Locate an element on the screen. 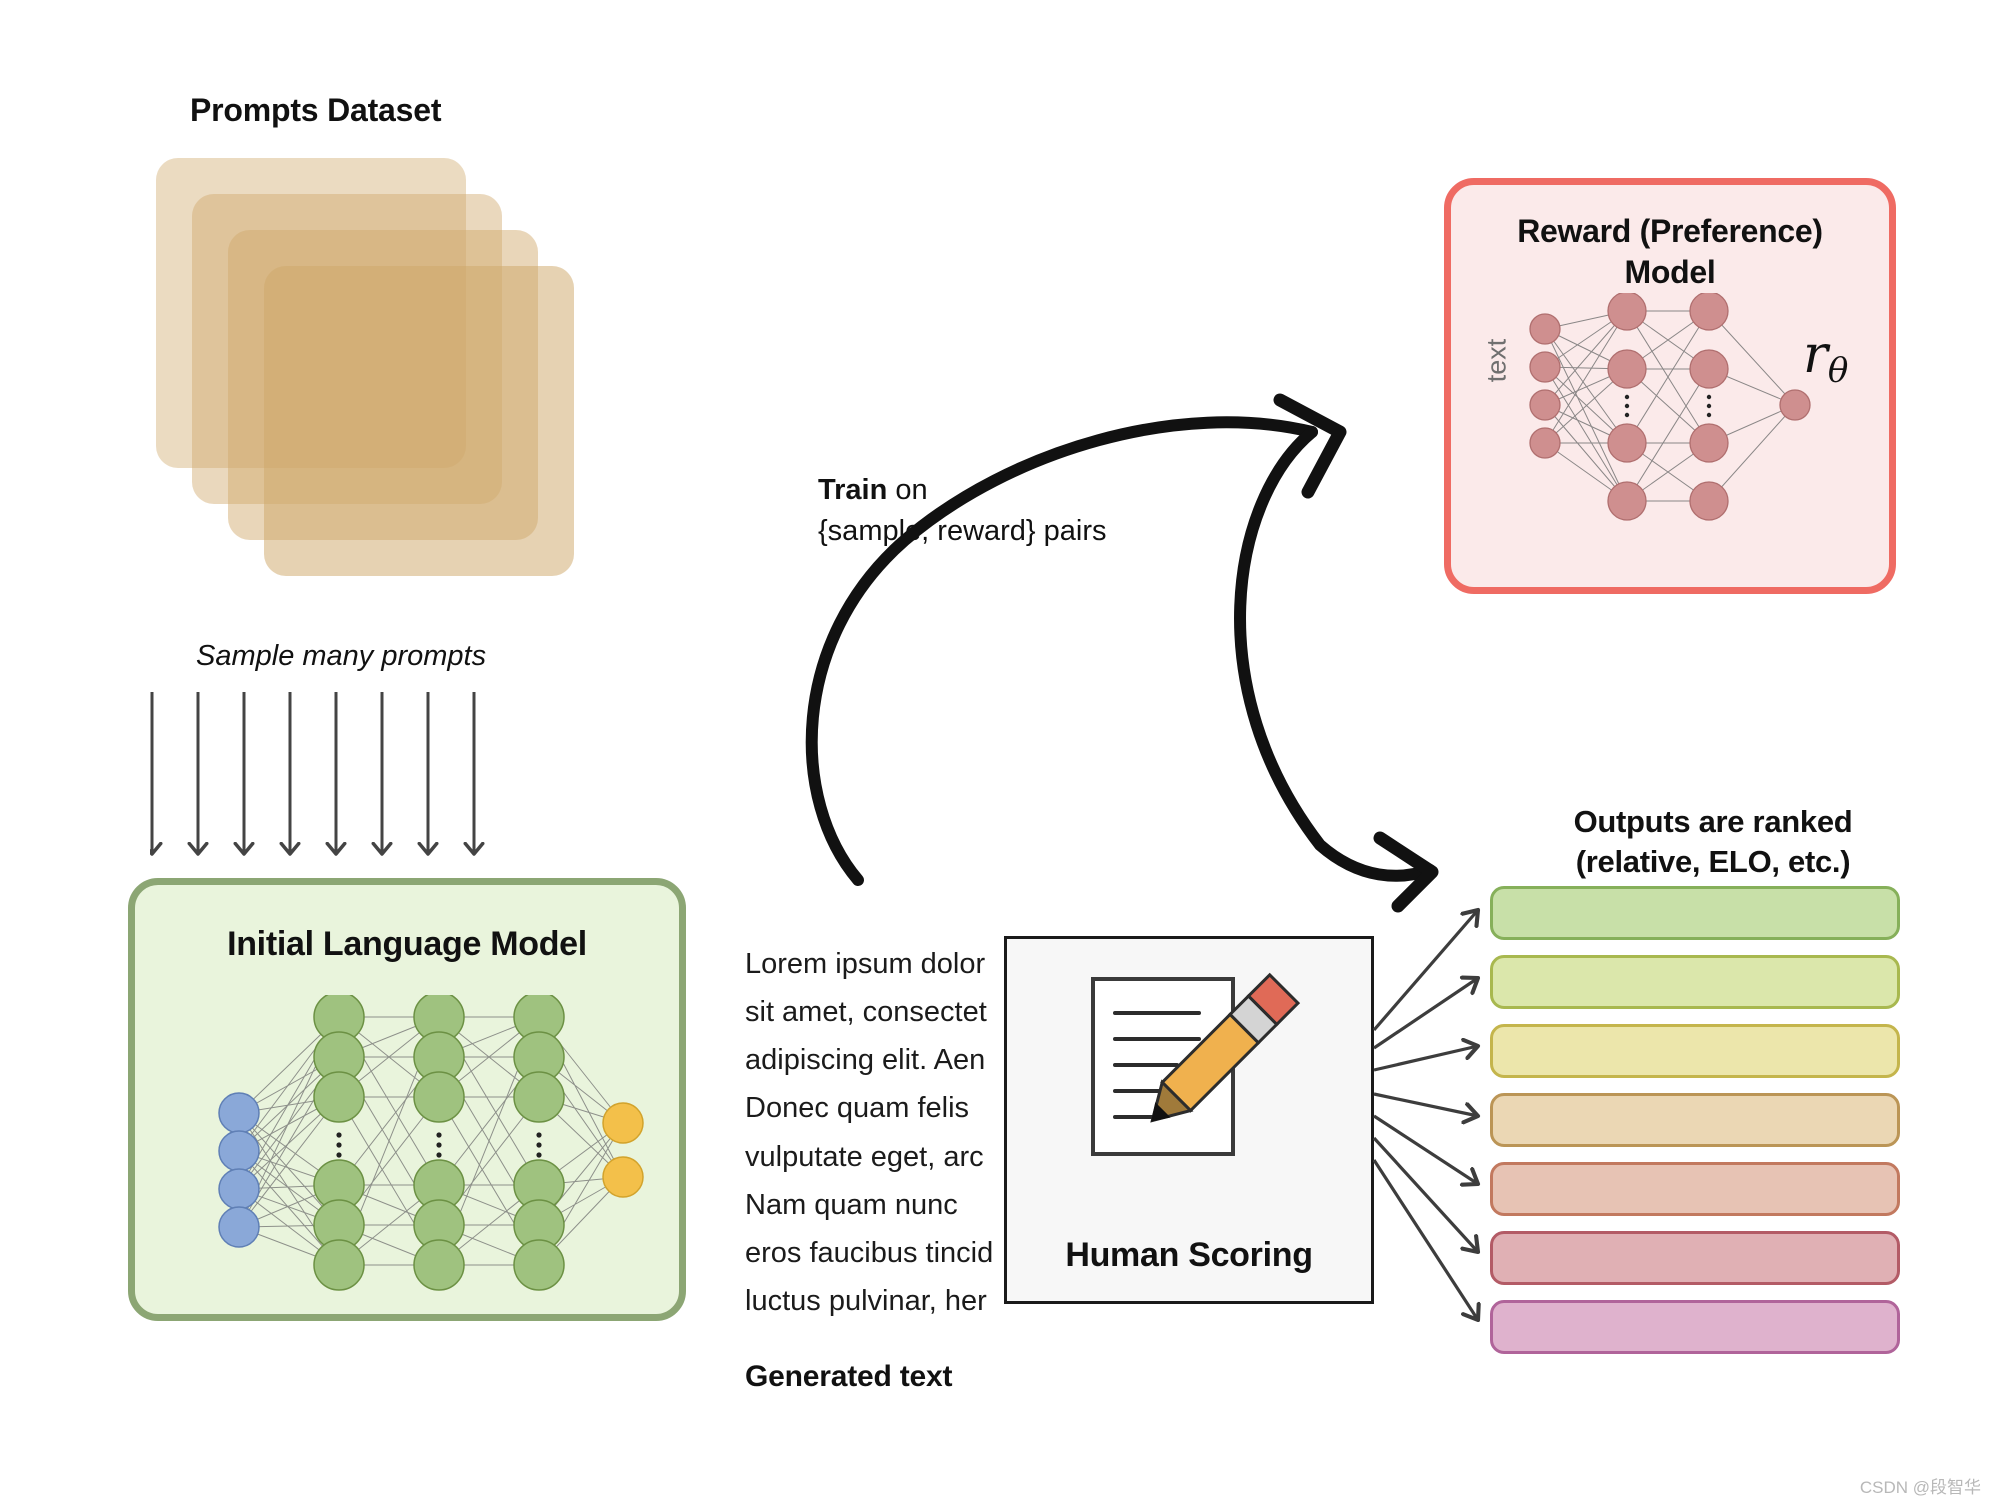  ranked-outputs-title-line1: Outputs are ranked is located at coordinates (1713, 821).